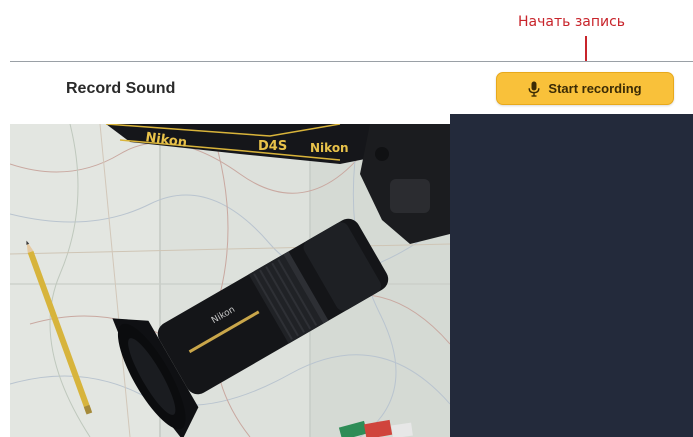 The image size is (693, 437). I want to click on content-top-gap, so click(225, 119).